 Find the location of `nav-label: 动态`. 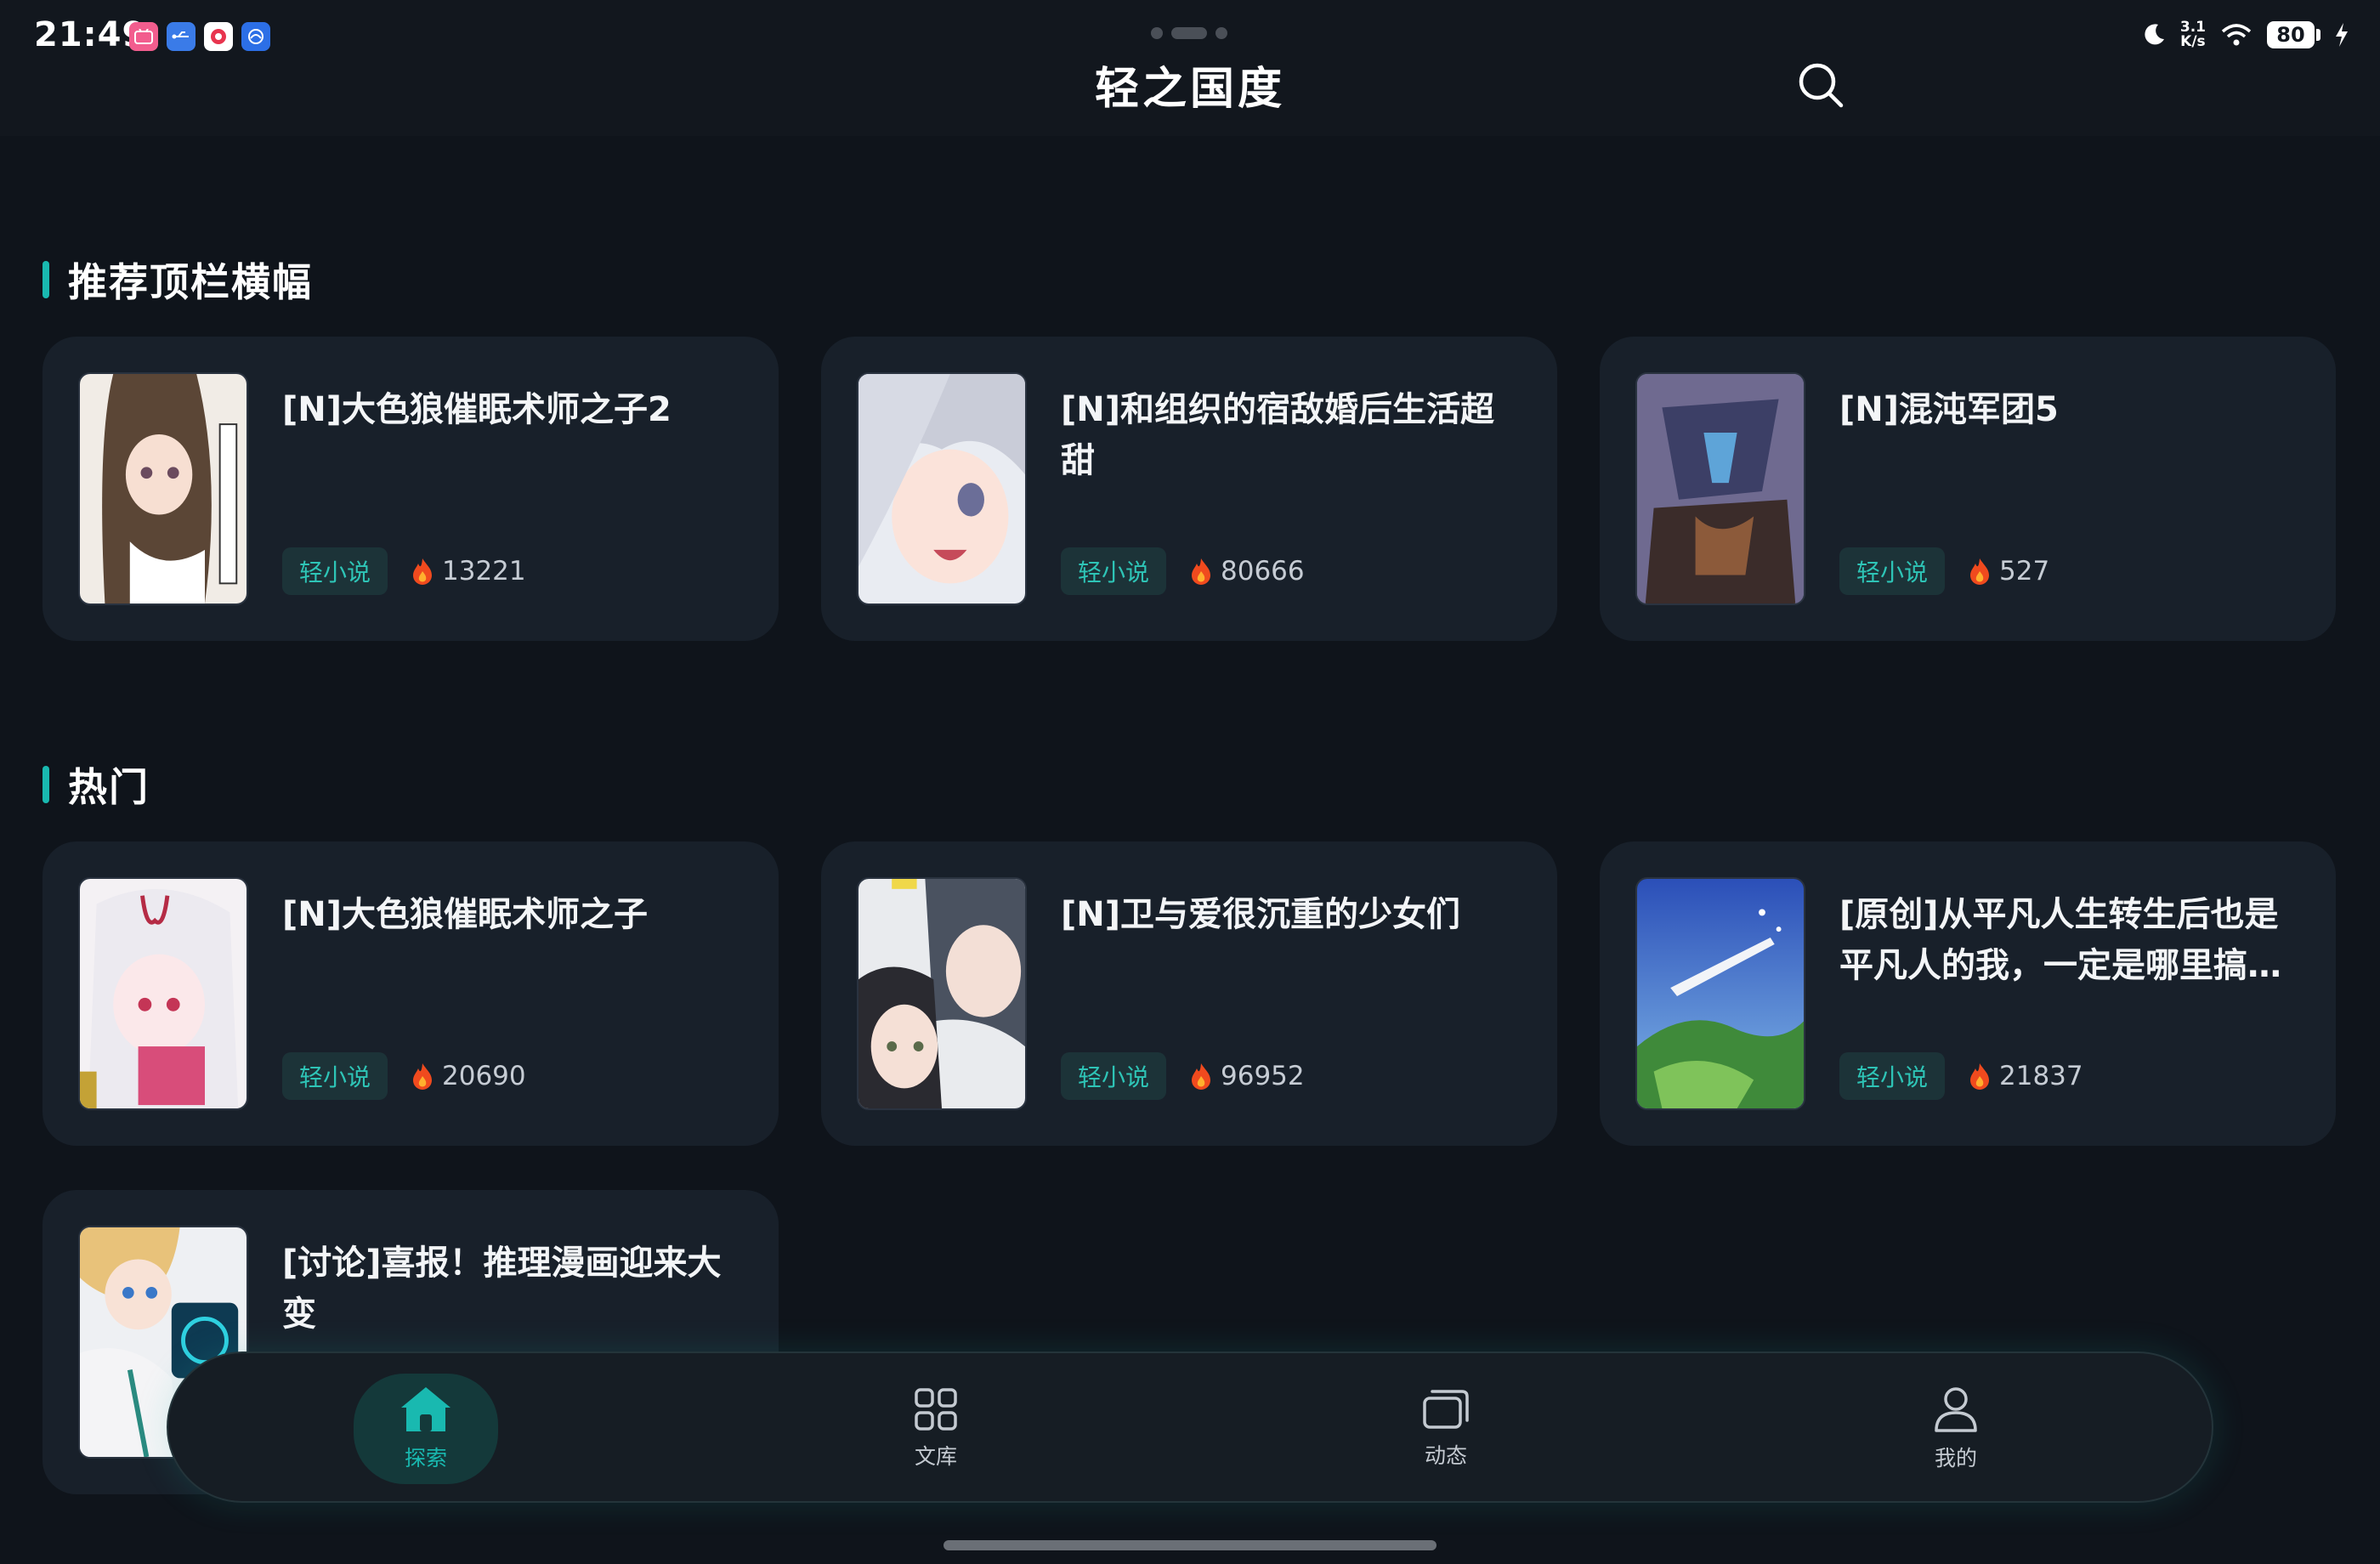

nav-label: 动态 is located at coordinates (1445, 1455).